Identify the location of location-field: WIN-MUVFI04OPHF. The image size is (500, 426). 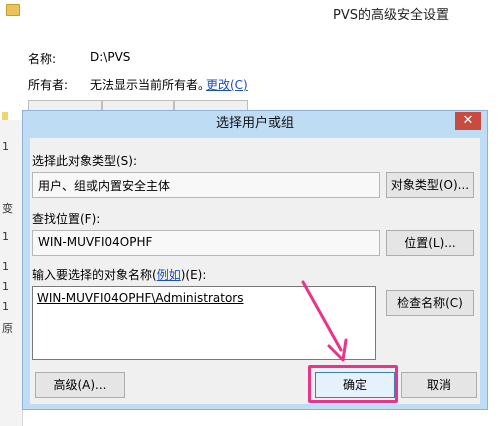
(206, 243).